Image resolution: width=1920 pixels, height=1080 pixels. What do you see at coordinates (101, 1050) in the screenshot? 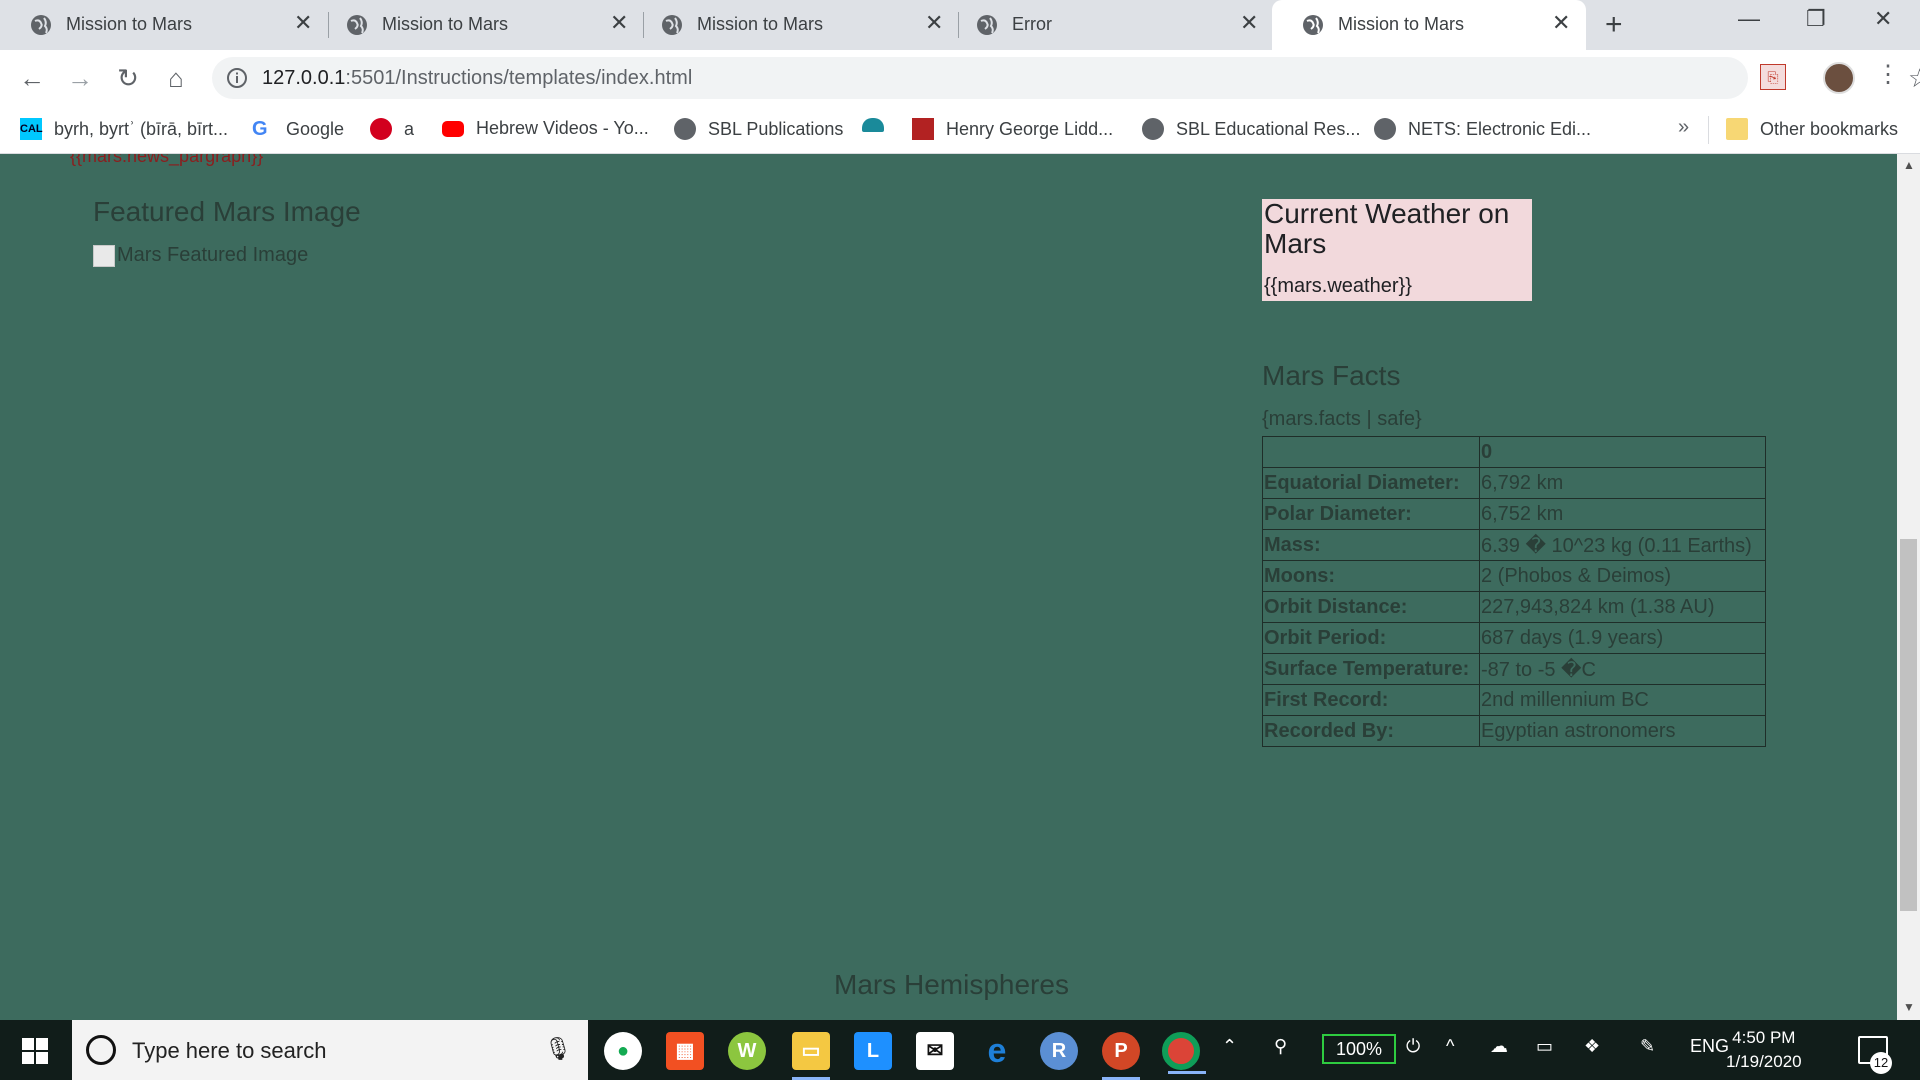
I see `cortana-icon` at bounding box center [101, 1050].